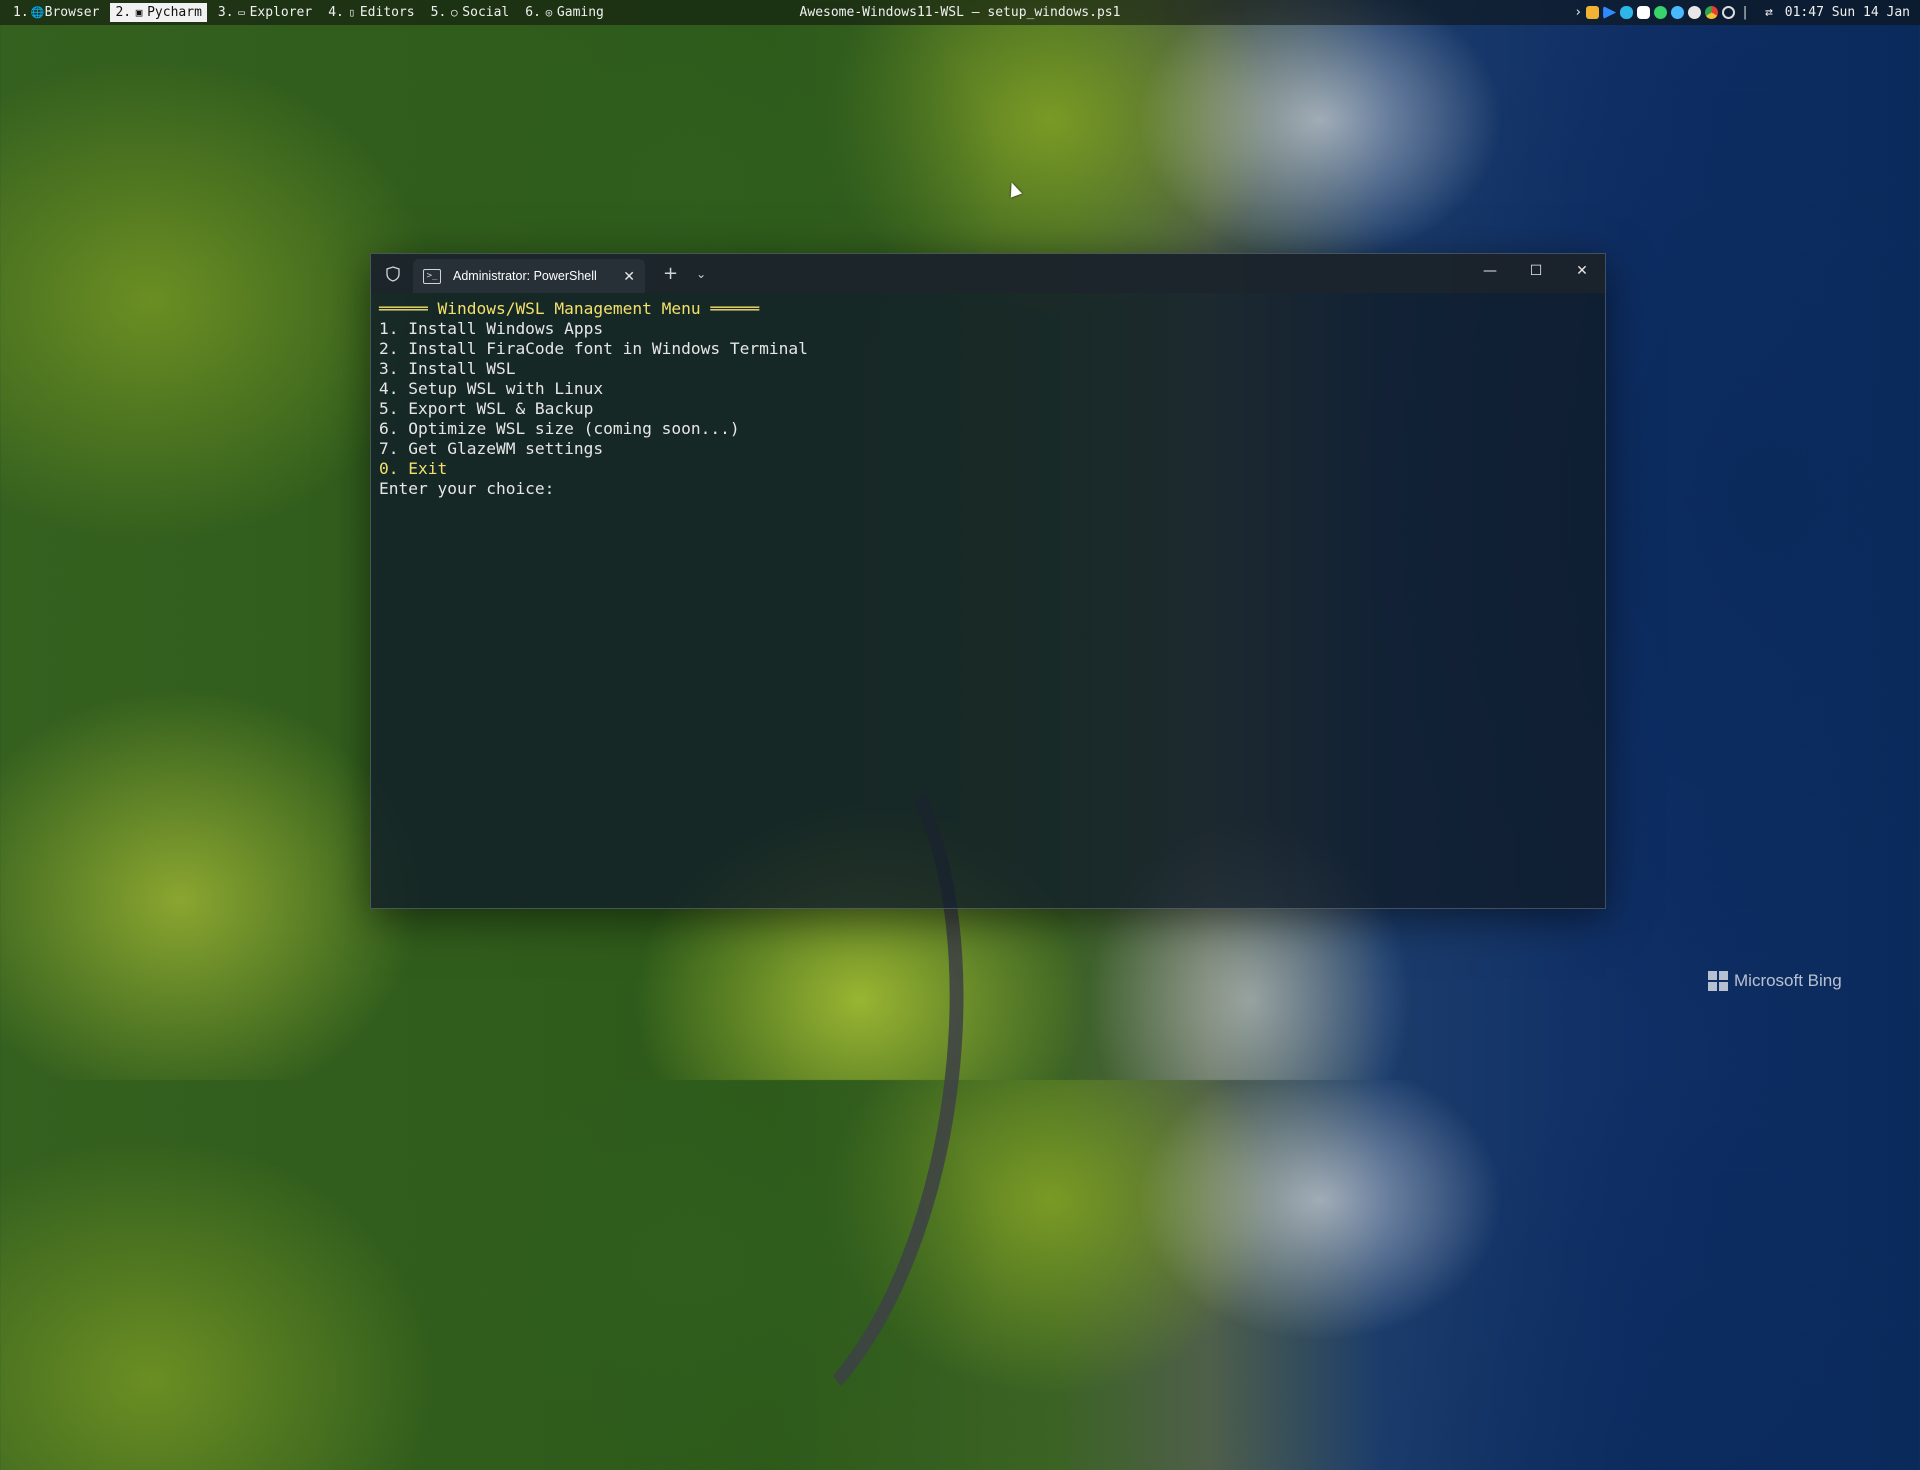 This screenshot has width=1920, height=1470. Describe the element at coordinates (281, 12) in the screenshot. I see `workspace-label: Explorer` at that location.